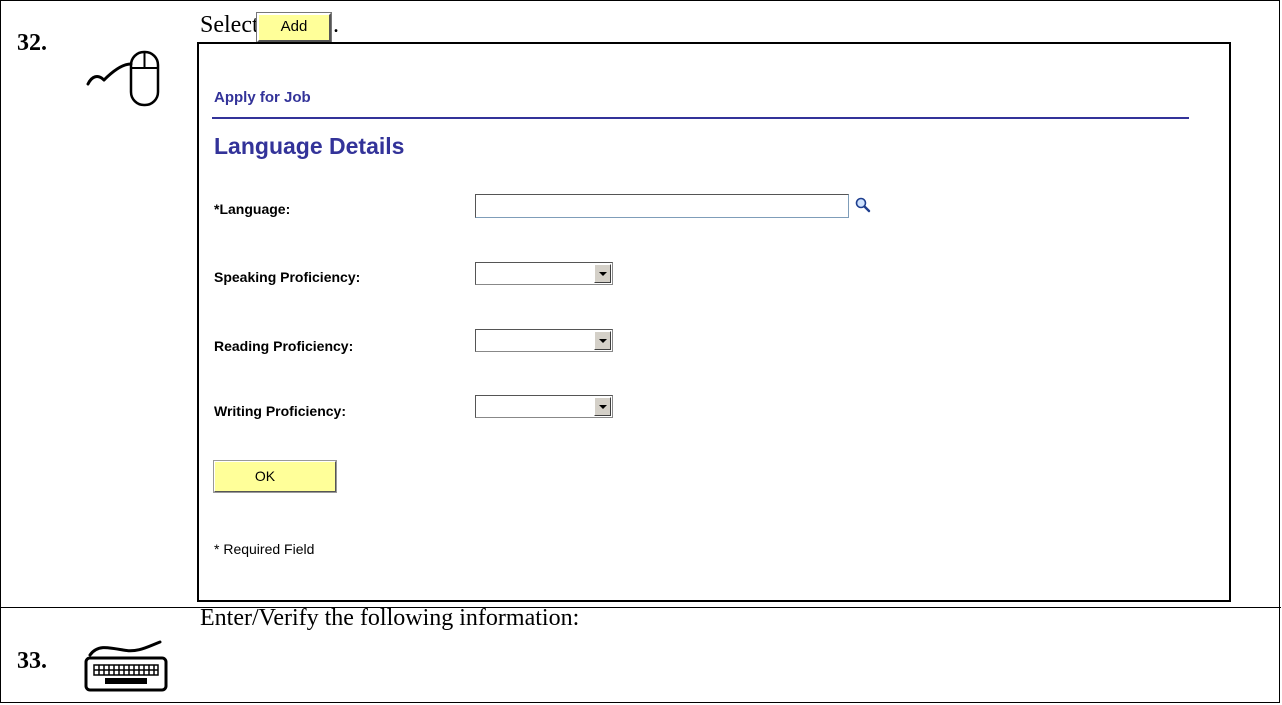 The width and height of the screenshot is (1282, 705). I want to click on ok-button: OK, so click(275, 476).